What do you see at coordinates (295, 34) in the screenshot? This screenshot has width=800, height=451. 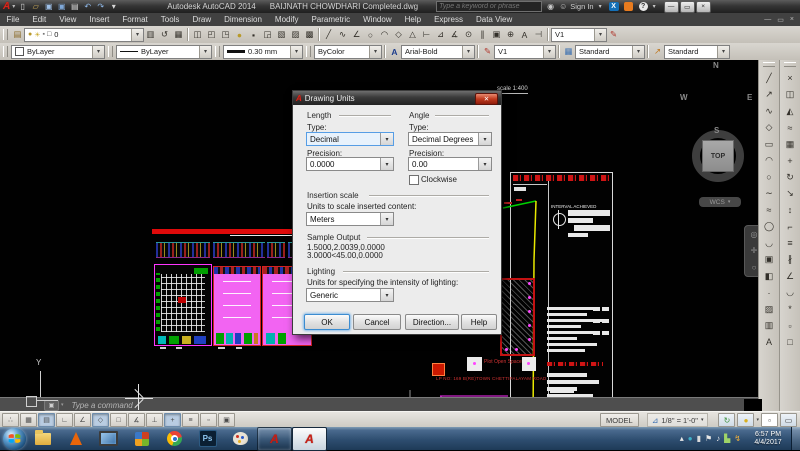 I see `copy-to-layer-icon: ▨` at bounding box center [295, 34].